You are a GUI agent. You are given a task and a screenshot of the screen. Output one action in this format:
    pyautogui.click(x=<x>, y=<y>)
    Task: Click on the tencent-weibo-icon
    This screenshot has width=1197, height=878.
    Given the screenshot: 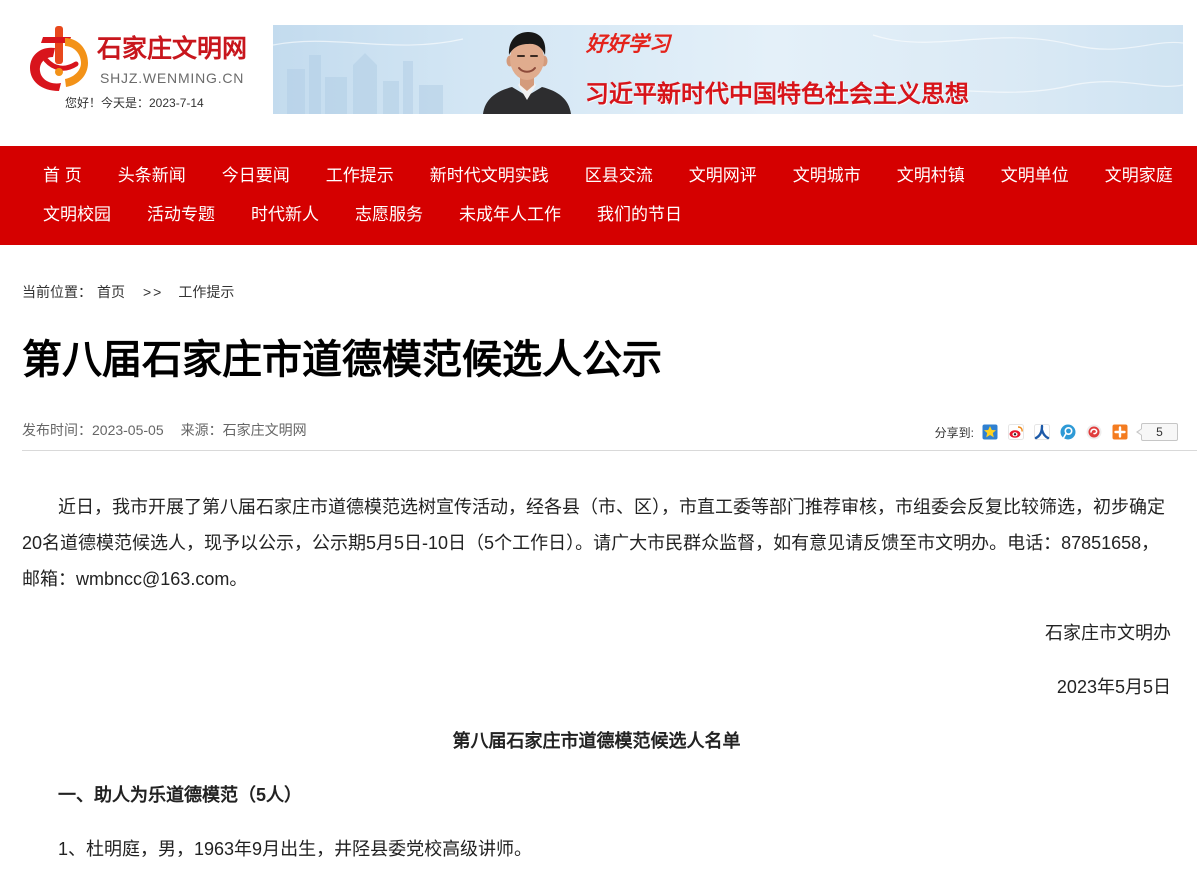 What is the action you would take?
    pyautogui.click(x=1068, y=432)
    